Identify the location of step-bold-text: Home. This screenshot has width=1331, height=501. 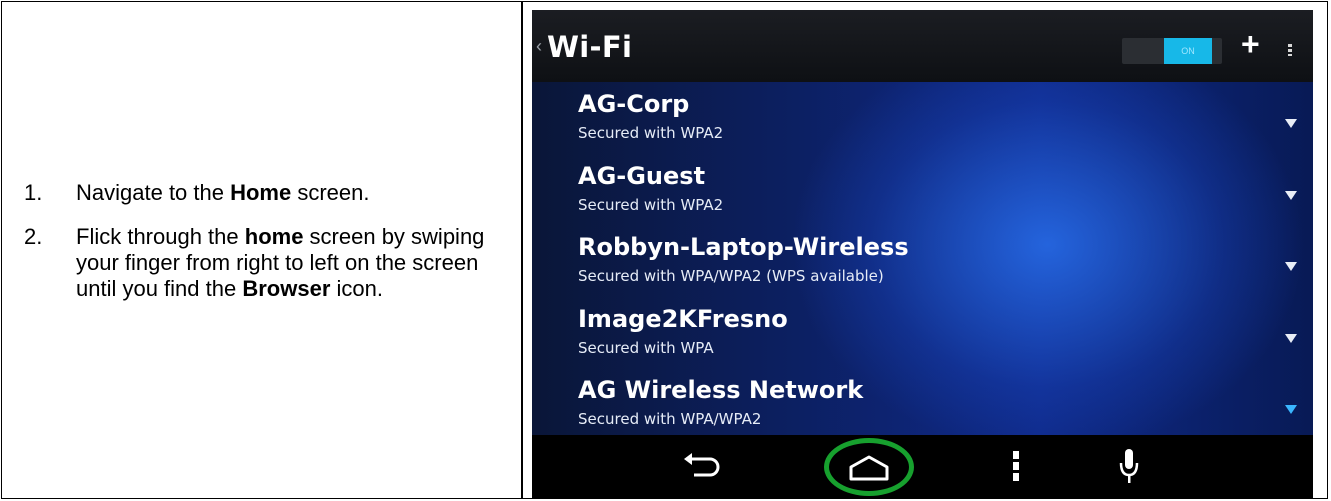
(261, 192).